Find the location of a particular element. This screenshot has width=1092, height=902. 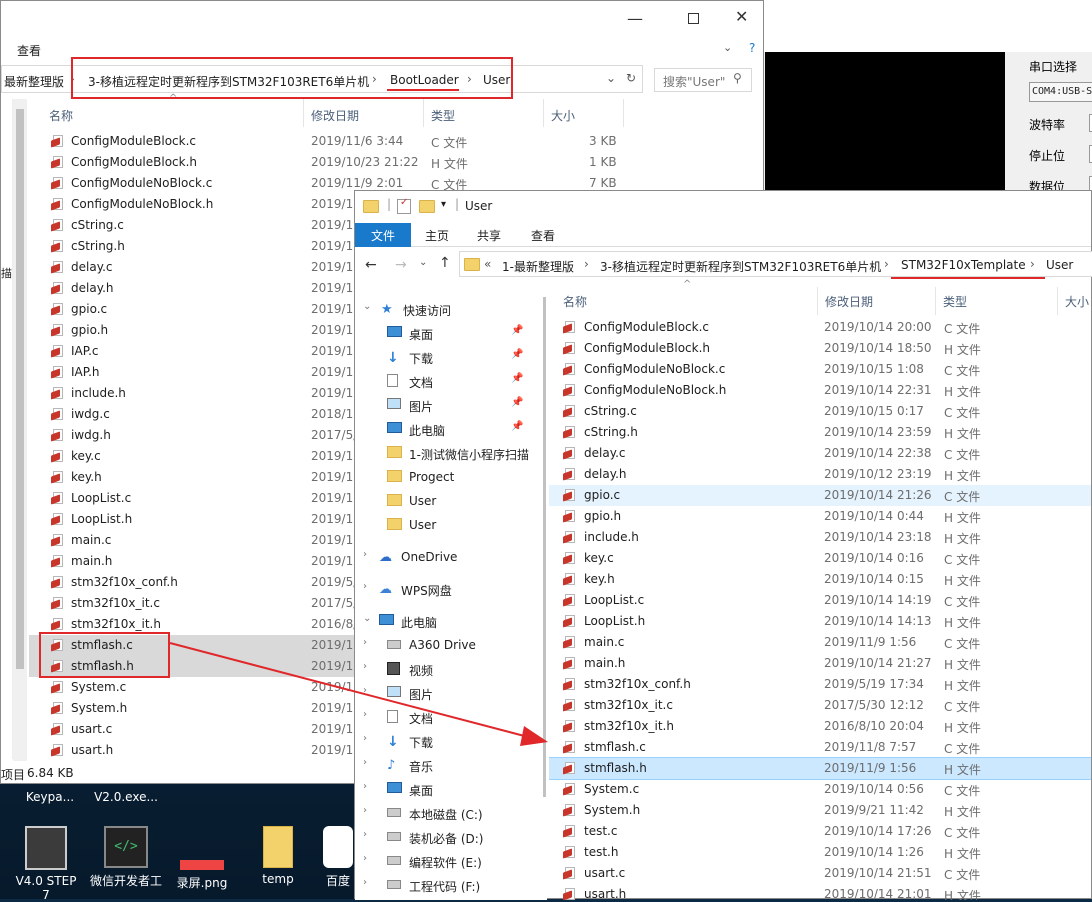

file-row: main.c 2019/11/9 1:56 C 文件 is located at coordinates (820, 642).